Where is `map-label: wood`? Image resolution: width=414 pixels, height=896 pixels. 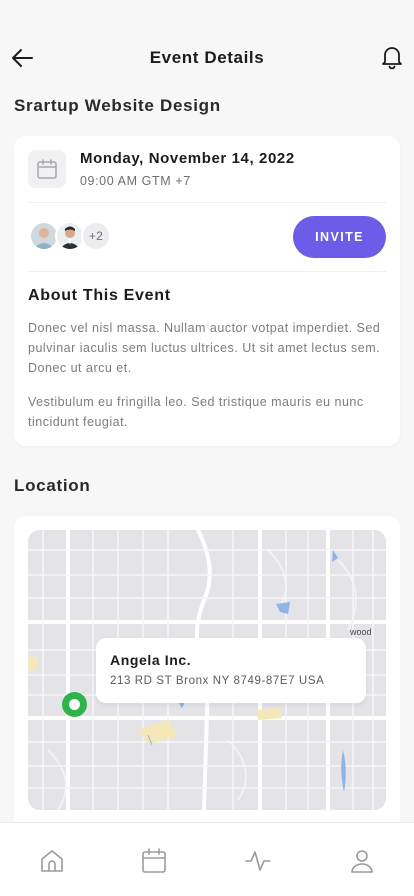
map-label: wood is located at coordinates (361, 632).